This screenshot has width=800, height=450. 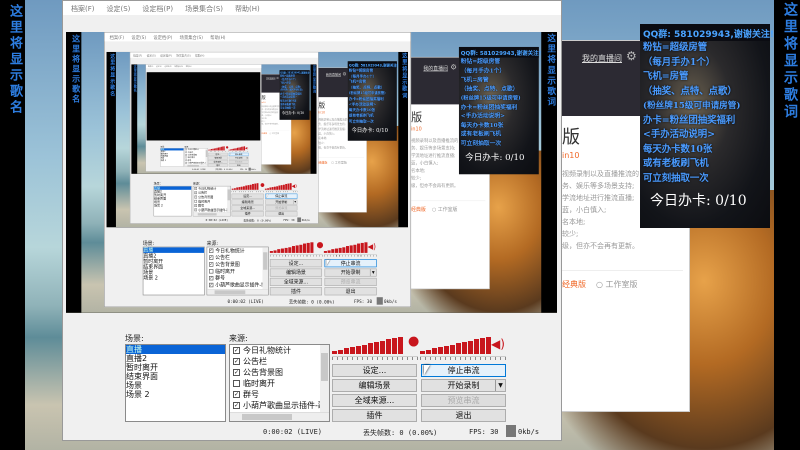 I want to click on mic-volume-slider, so click(x=375, y=358).